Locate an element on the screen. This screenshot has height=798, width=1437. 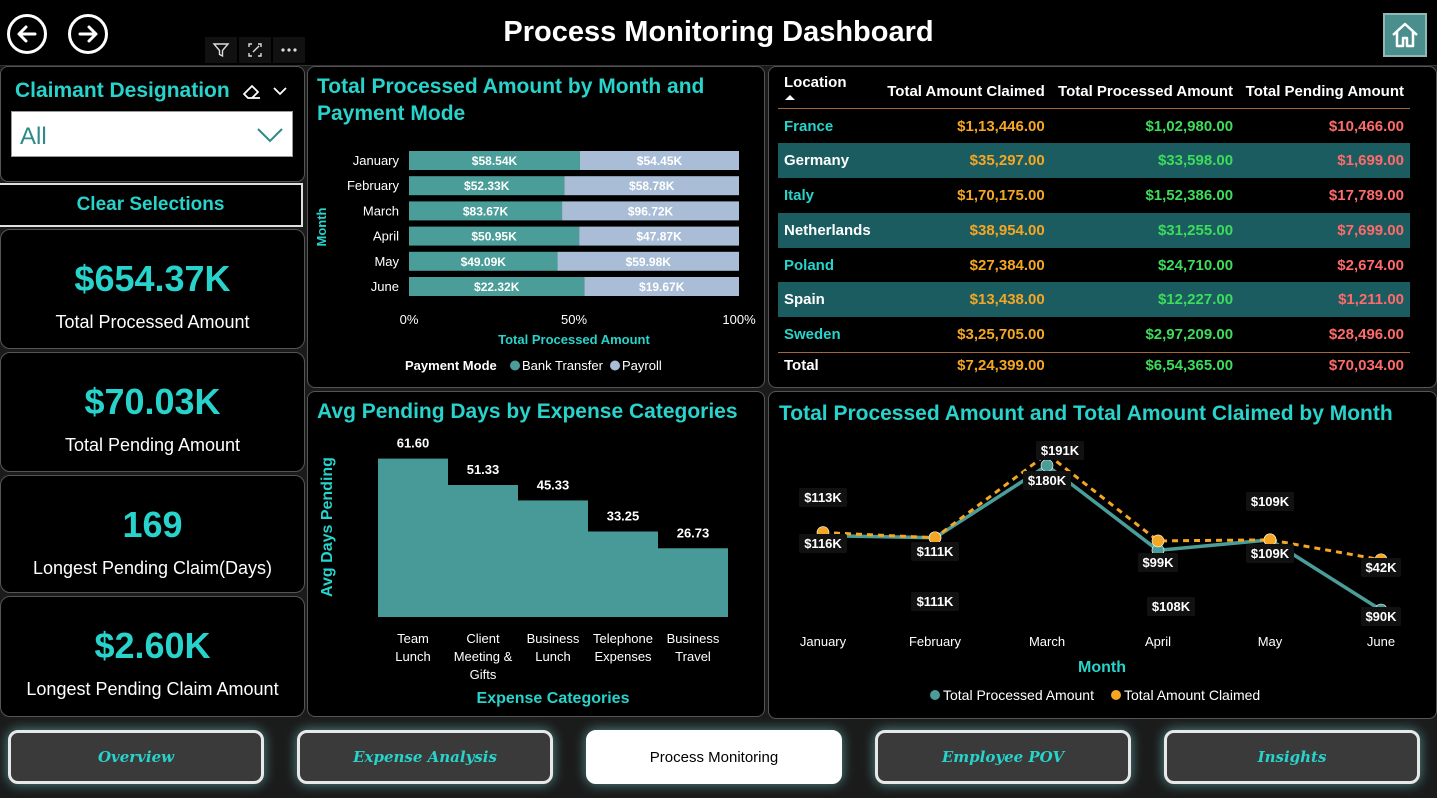
slicer-selected-value: All is located at coordinates (33, 136).